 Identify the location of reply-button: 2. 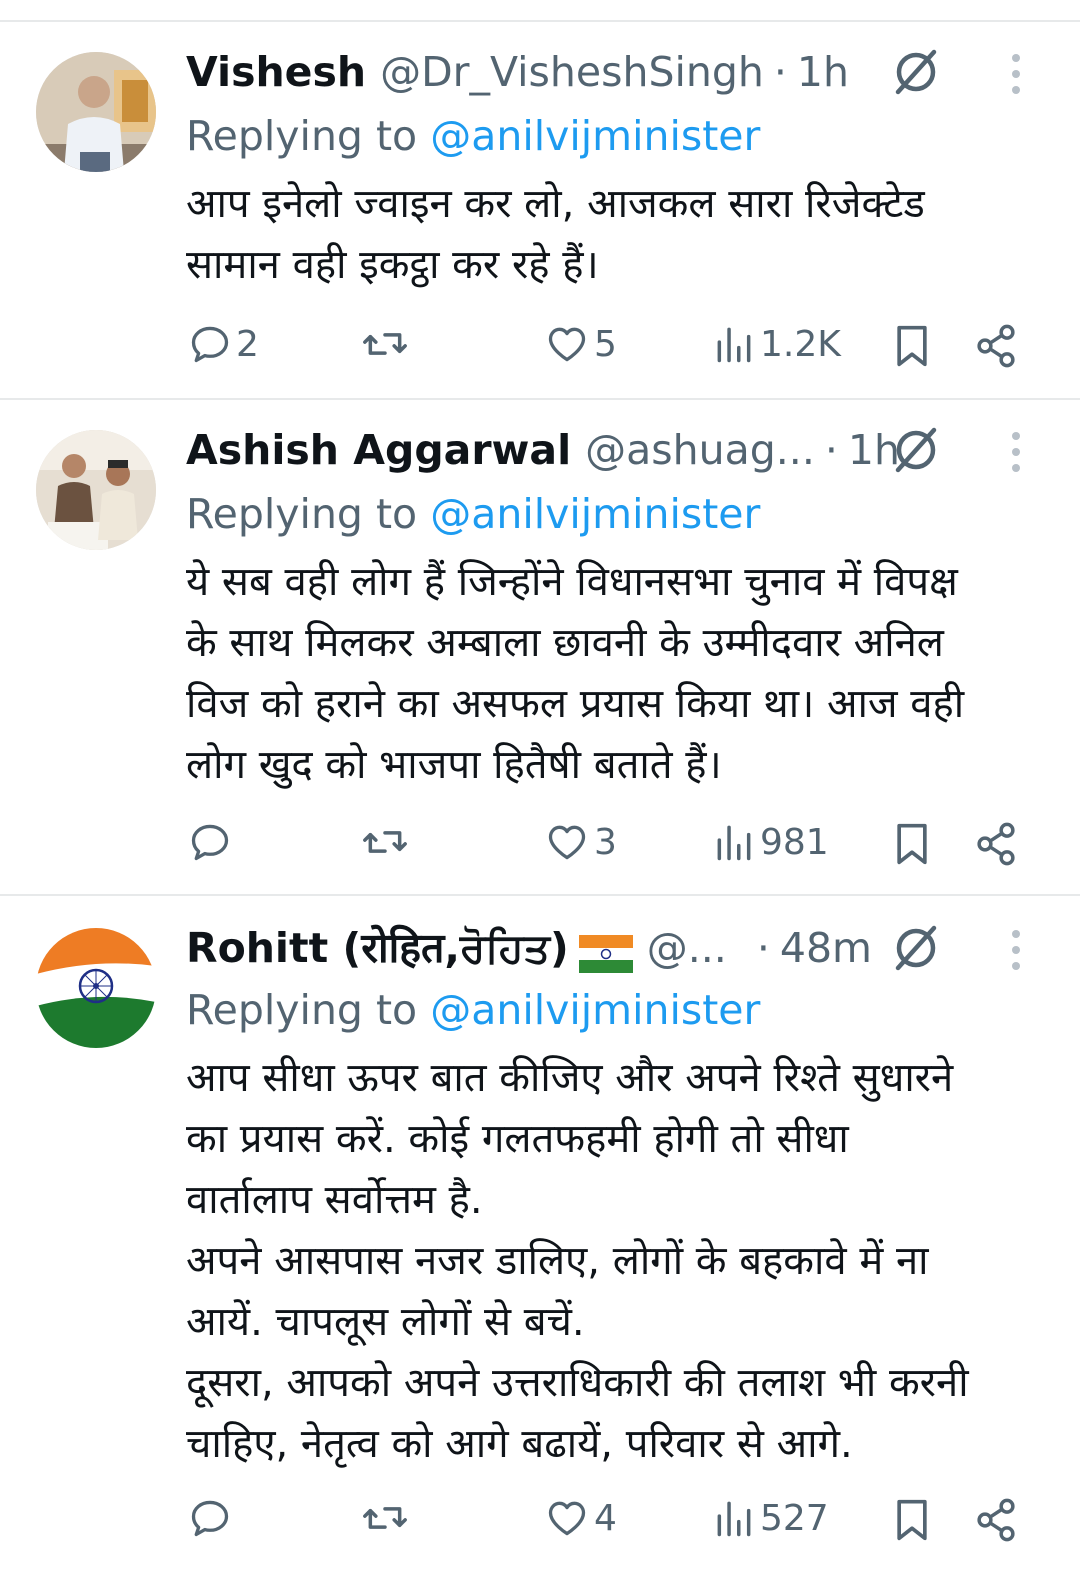
(223, 344).